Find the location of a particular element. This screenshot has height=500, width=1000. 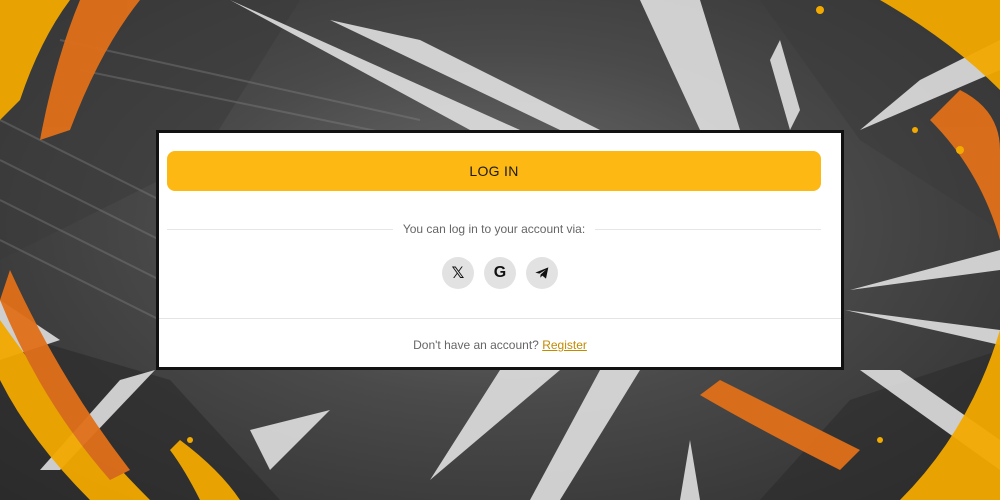

x-login-button: 𝕏 is located at coordinates (458, 273).